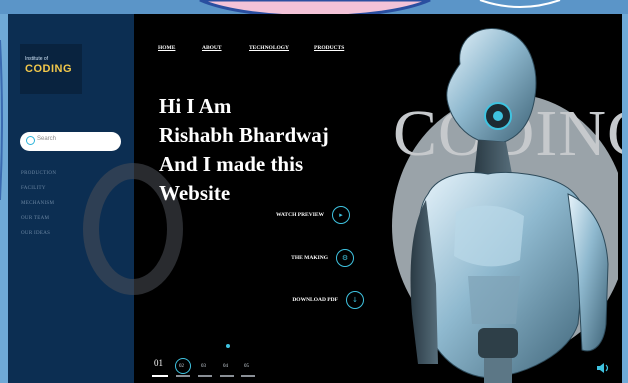  Describe the element at coordinates (212, 48) in the screenshot. I see `nav-about: ABOUT` at that location.